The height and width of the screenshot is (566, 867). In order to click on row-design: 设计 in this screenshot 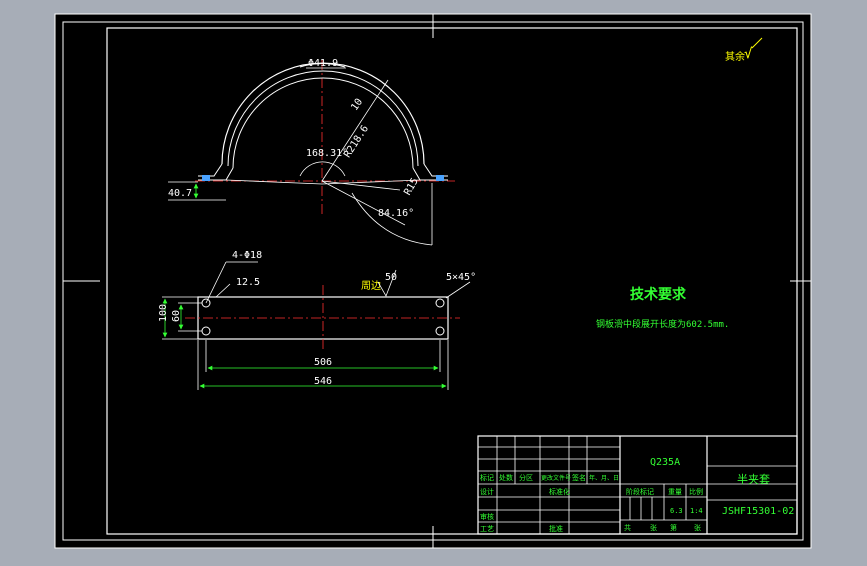, I will do `click(487, 491)`.